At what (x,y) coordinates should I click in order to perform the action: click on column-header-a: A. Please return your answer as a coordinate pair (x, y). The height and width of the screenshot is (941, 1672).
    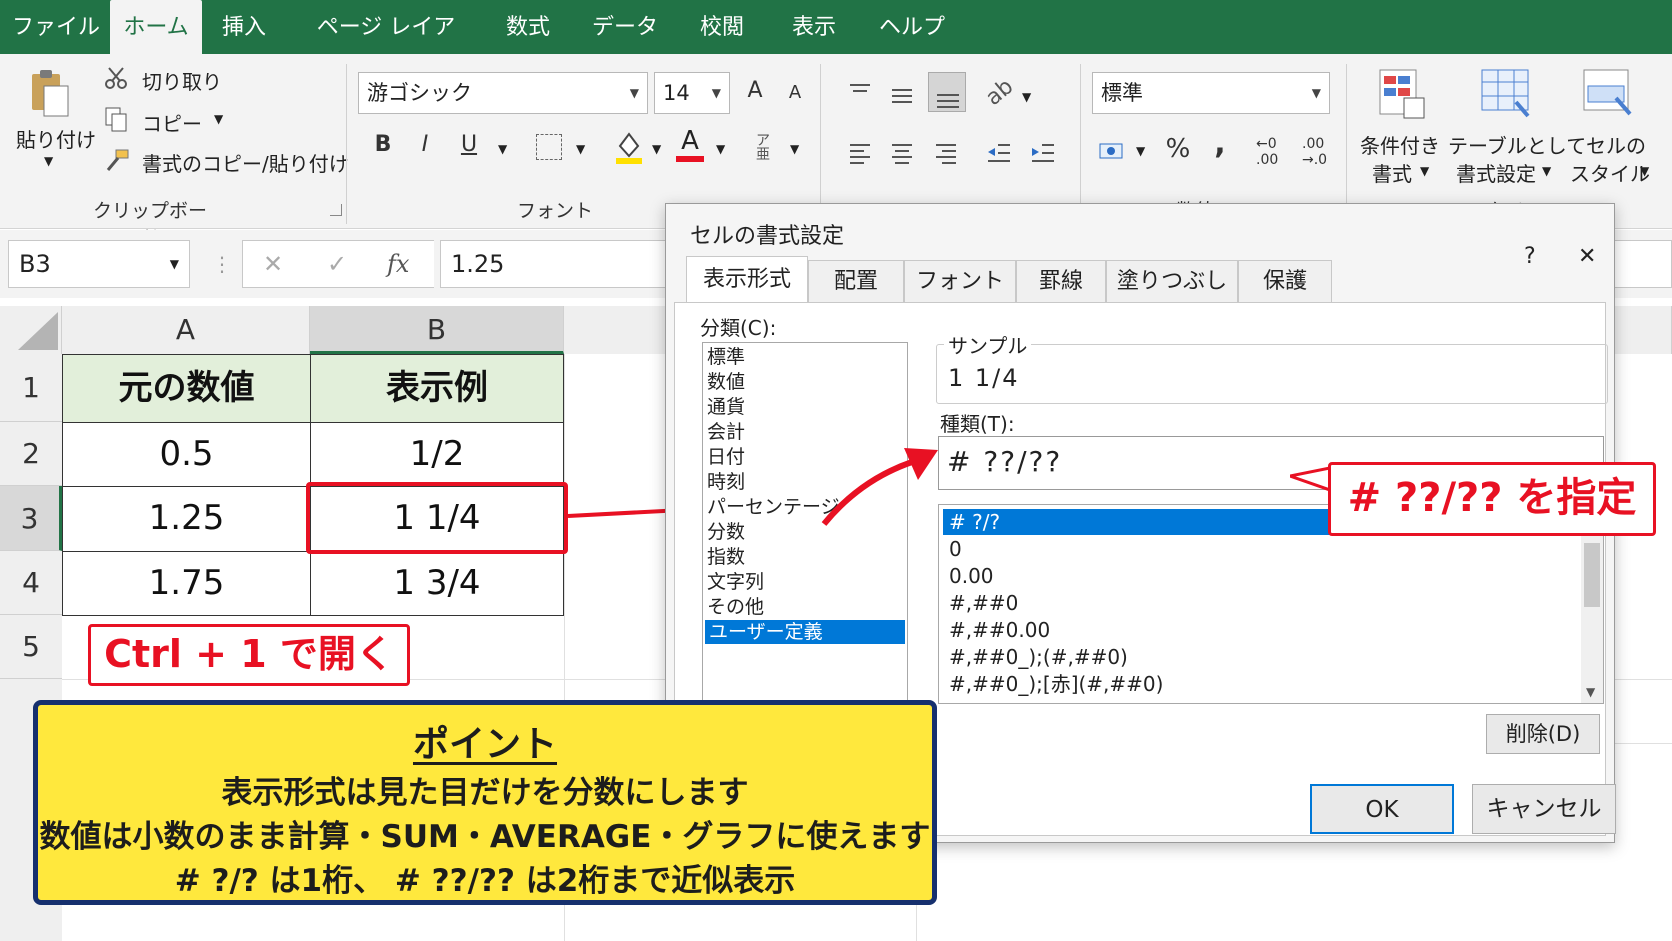
    Looking at the image, I should click on (186, 330).